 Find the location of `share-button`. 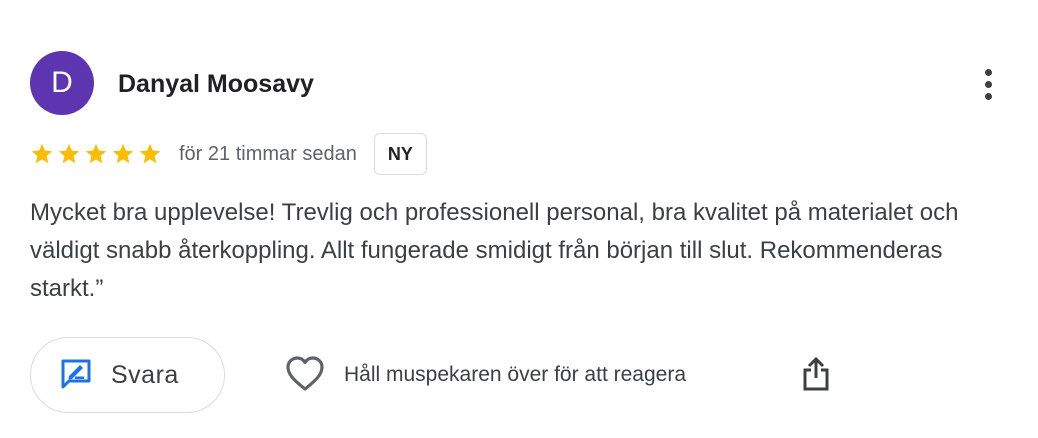

share-button is located at coordinates (816, 376).